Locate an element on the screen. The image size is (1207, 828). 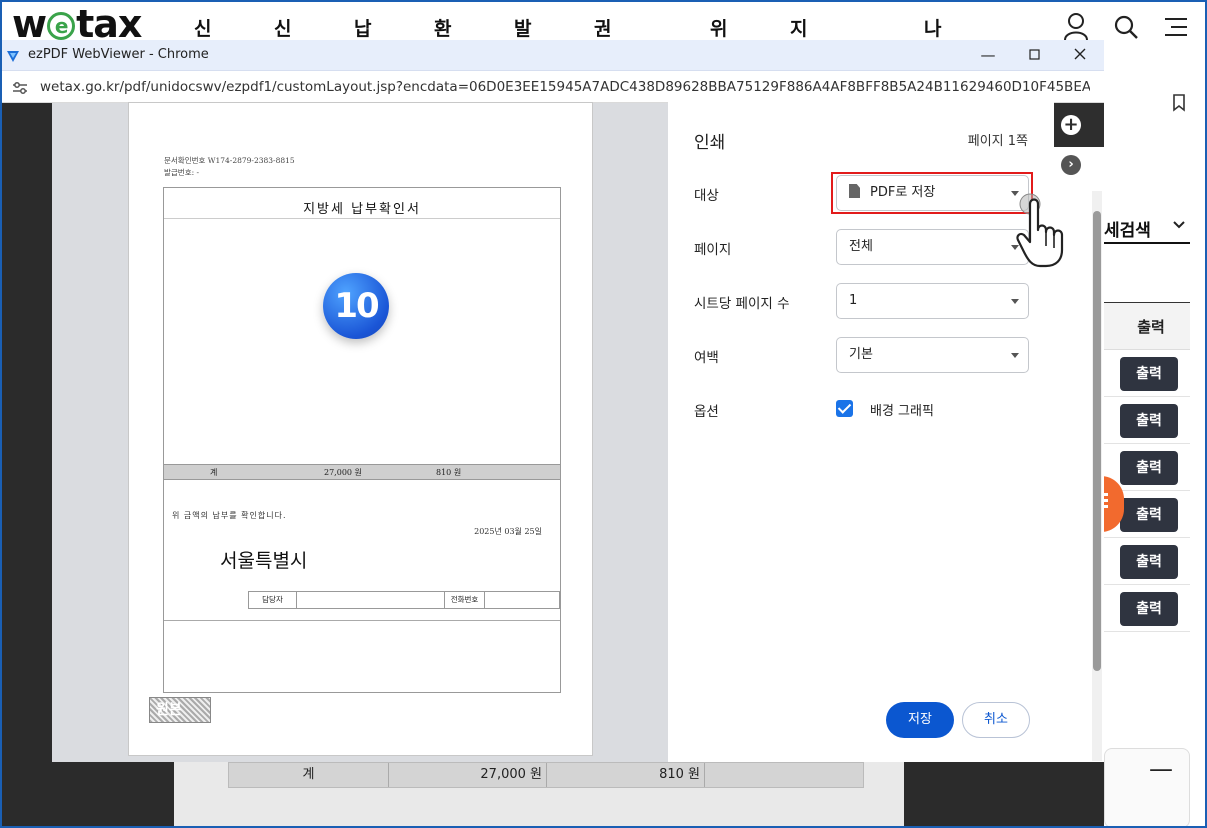
bg-total-empty is located at coordinates (784, 775).